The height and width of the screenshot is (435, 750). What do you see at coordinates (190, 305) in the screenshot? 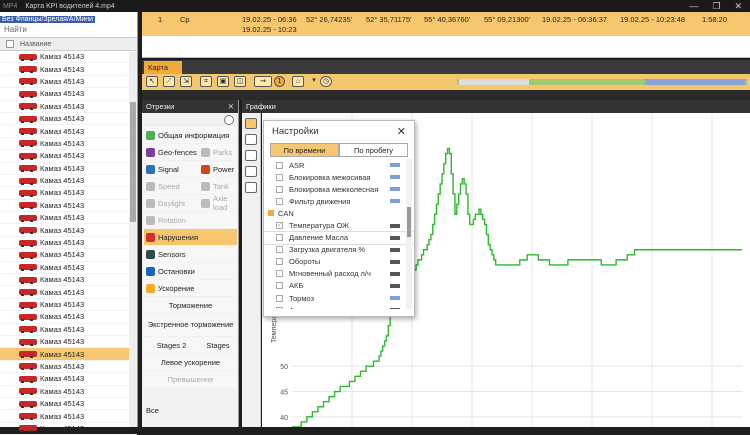
I see `segment-button: Торможение` at bounding box center [190, 305].